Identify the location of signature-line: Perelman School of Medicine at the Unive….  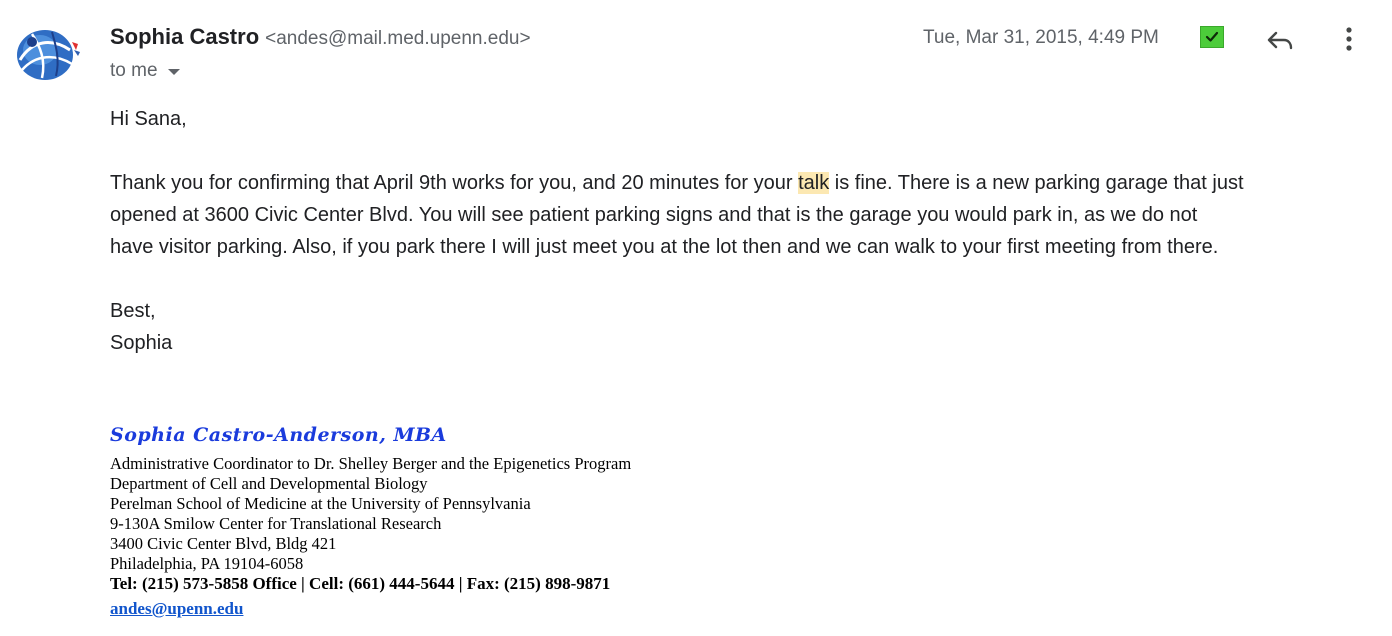
(320, 503).